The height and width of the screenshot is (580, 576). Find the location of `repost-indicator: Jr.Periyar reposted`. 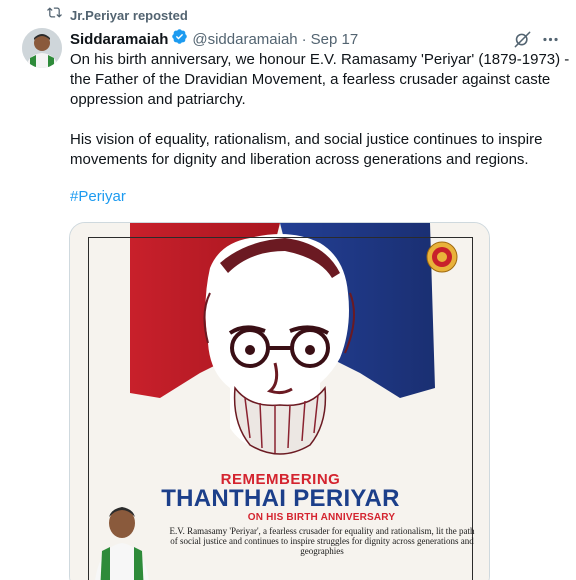

repost-indicator: Jr.Periyar reposted is located at coordinates (117, 15).